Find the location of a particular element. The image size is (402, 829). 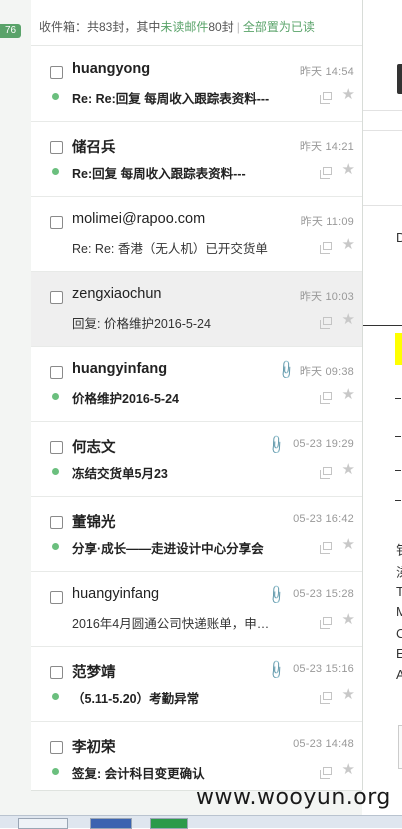

mail-list-item: huangyong 昨天 14:54 Re: Re:回复 每周收入跟踪表资料--- ★ is located at coordinates (196, 84).